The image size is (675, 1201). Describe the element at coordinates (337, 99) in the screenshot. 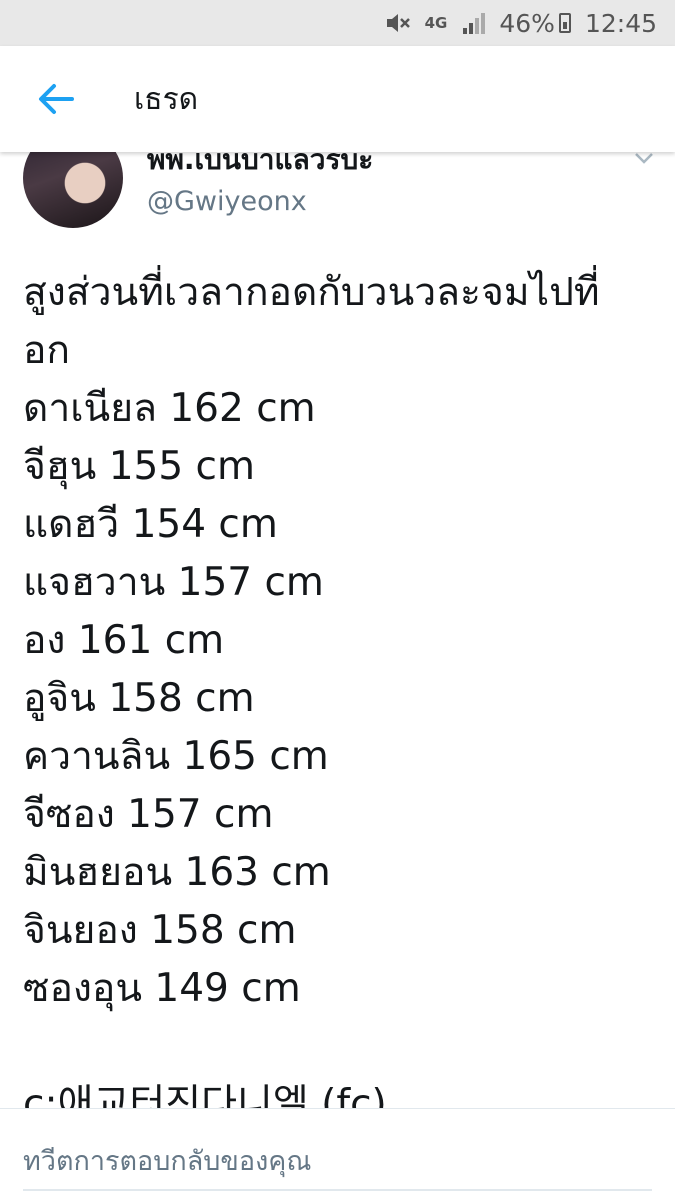

I see `app-bar: เธรด` at that location.